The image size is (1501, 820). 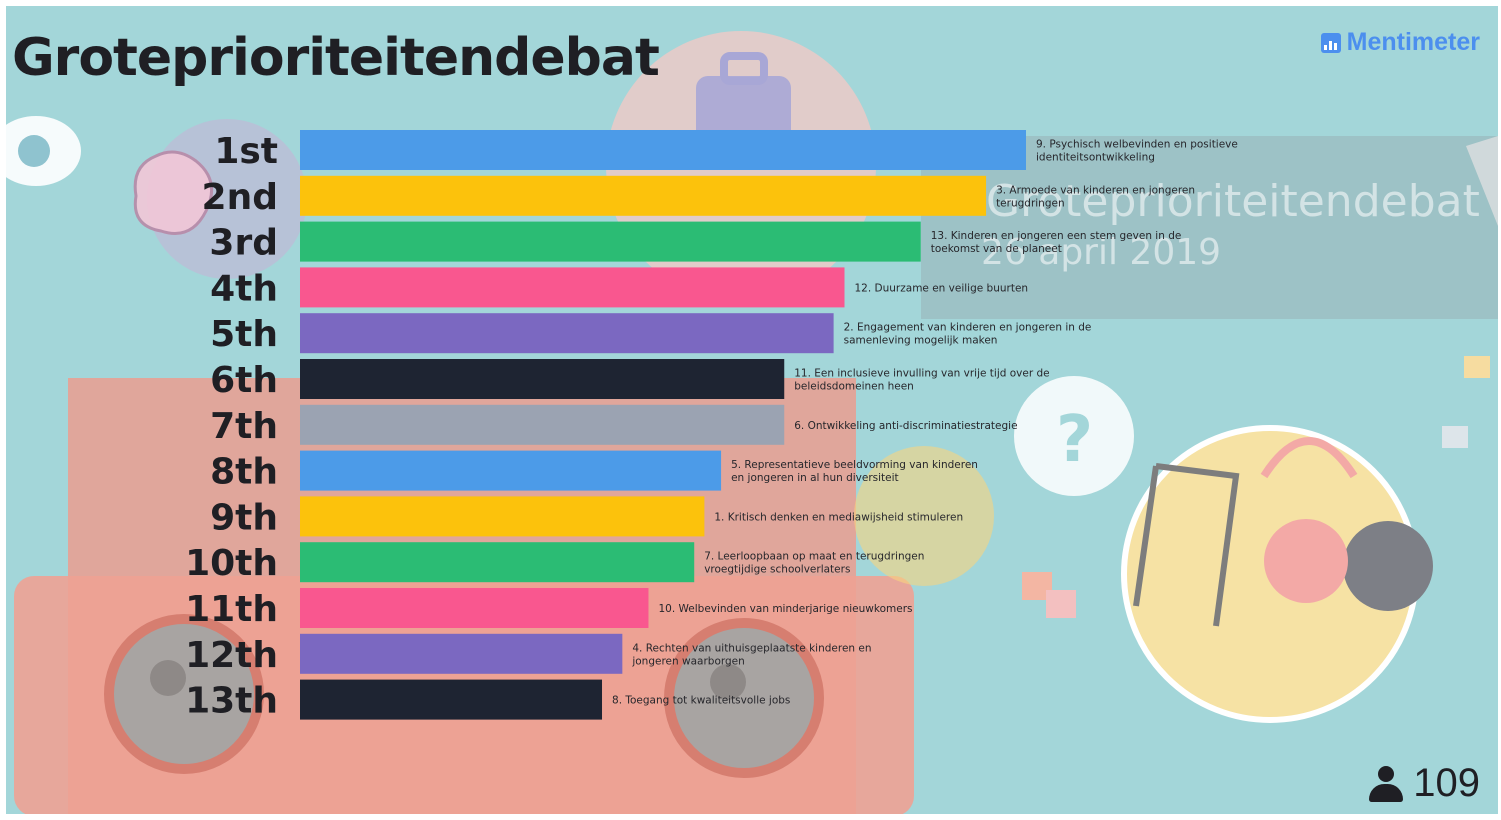 I want to click on rank-label: 6th, so click(x=244, y=380).